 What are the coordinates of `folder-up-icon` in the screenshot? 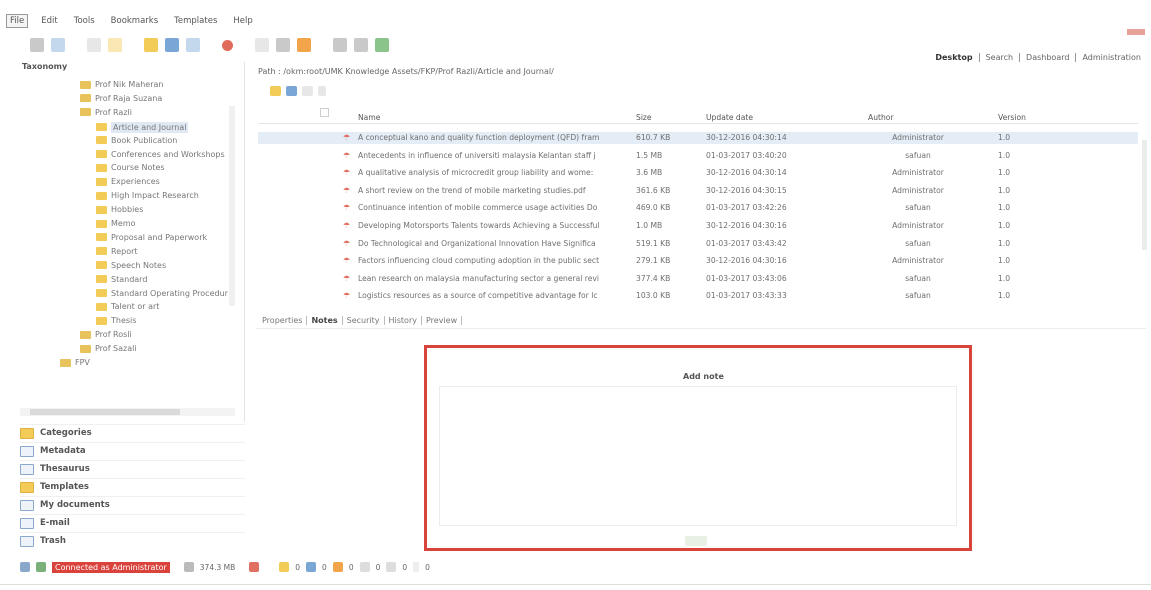 It's located at (275, 91).